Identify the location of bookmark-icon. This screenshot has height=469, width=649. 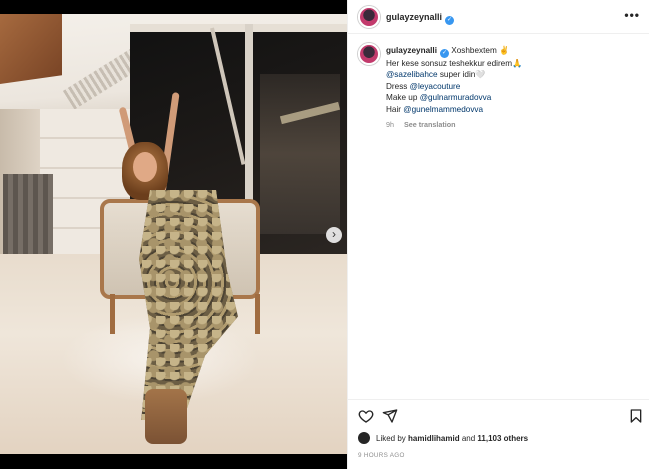
(636, 416).